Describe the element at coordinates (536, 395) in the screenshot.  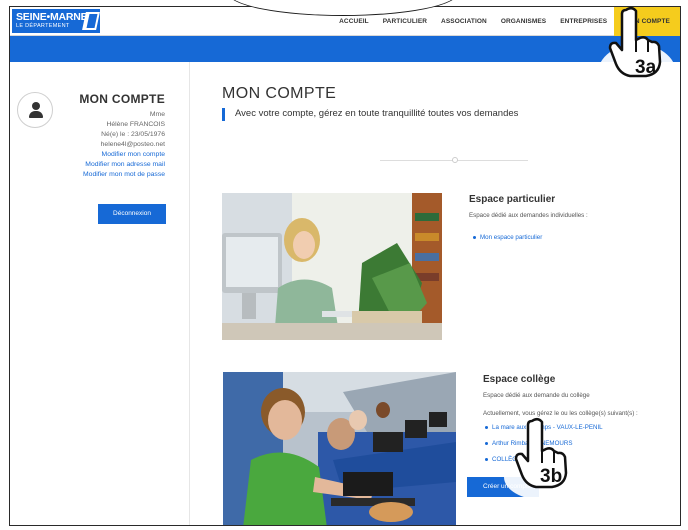
I see `college-desc: Espace dédié aux demande du collège` at that location.